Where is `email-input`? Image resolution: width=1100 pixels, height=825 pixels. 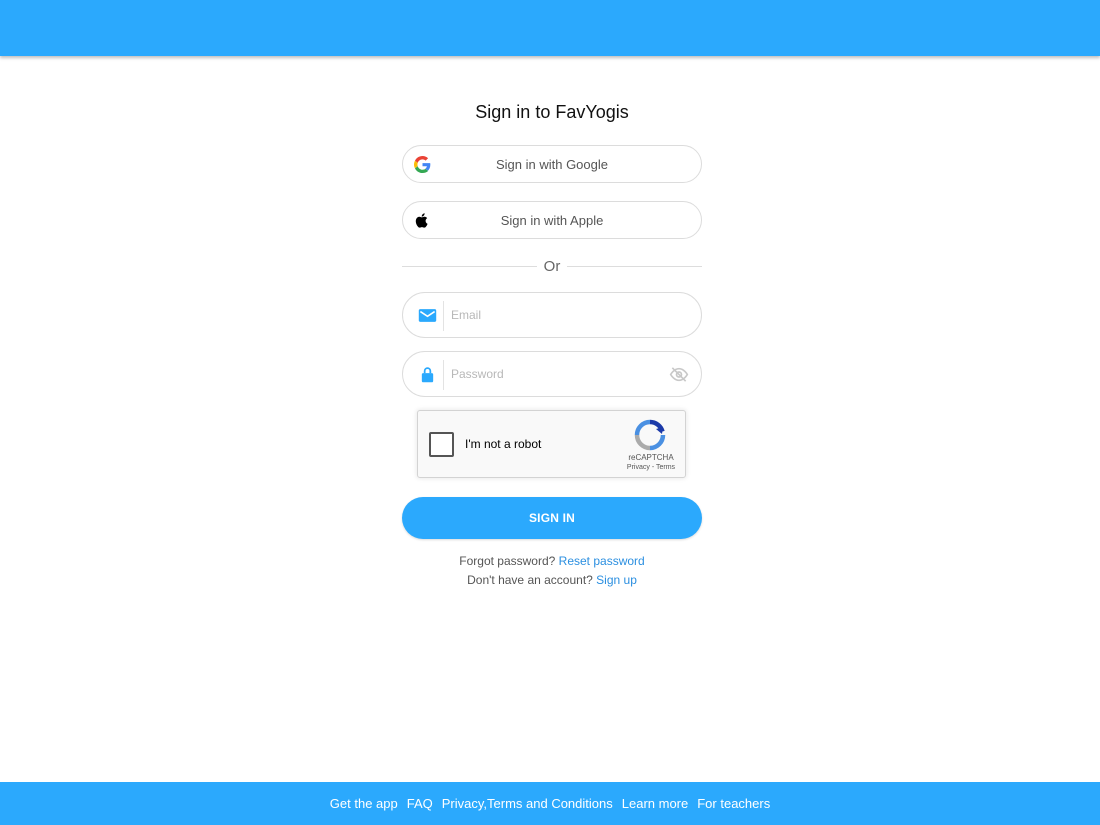 email-input is located at coordinates (556, 315).